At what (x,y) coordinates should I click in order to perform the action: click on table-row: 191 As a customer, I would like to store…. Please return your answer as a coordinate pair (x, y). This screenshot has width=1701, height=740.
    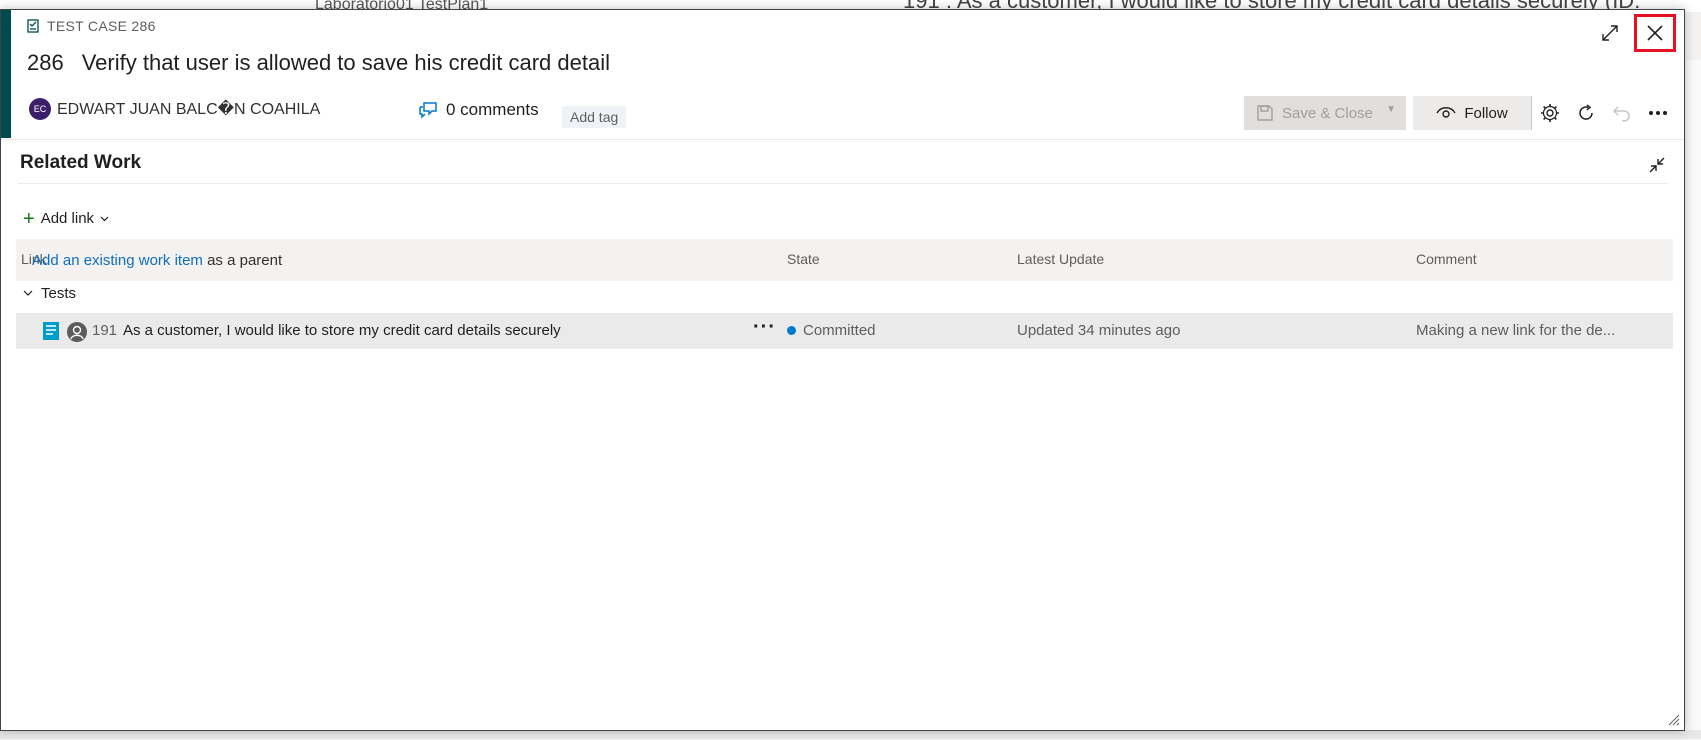
    Looking at the image, I should click on (844, 331).